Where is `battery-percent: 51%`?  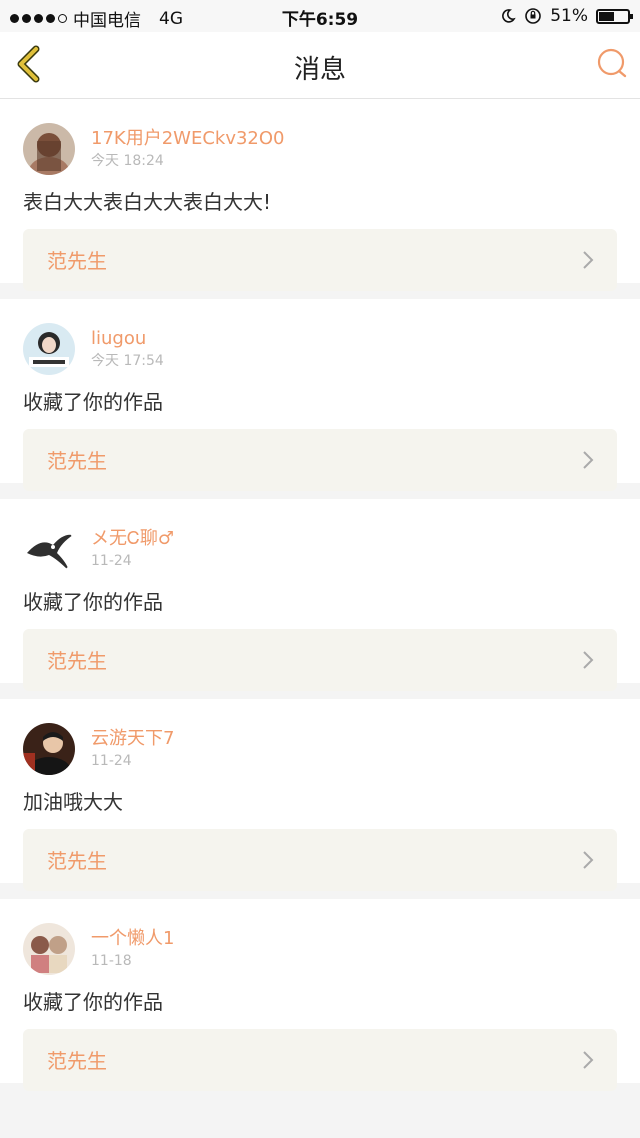 battery-percent: 51% is located at coordinates (569, 16).